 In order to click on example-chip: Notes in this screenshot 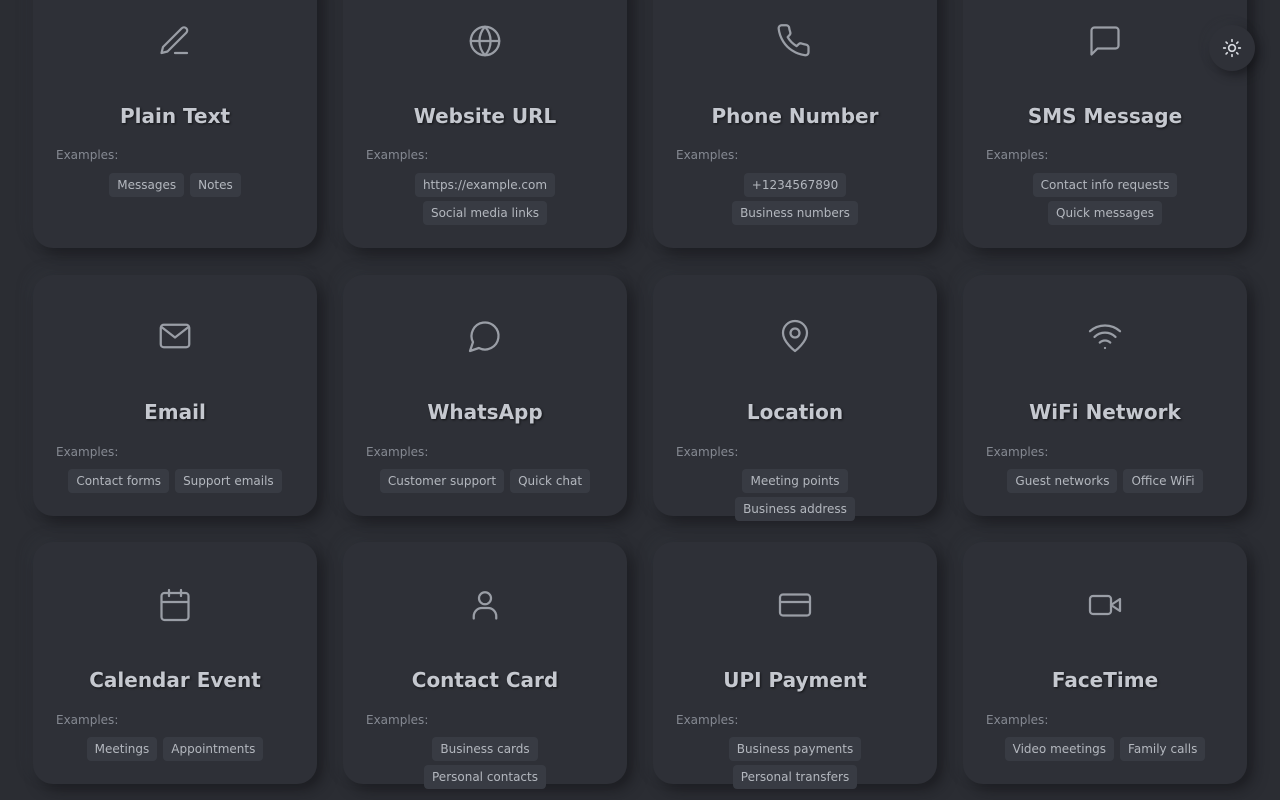, I will do `click(215, 185)`.